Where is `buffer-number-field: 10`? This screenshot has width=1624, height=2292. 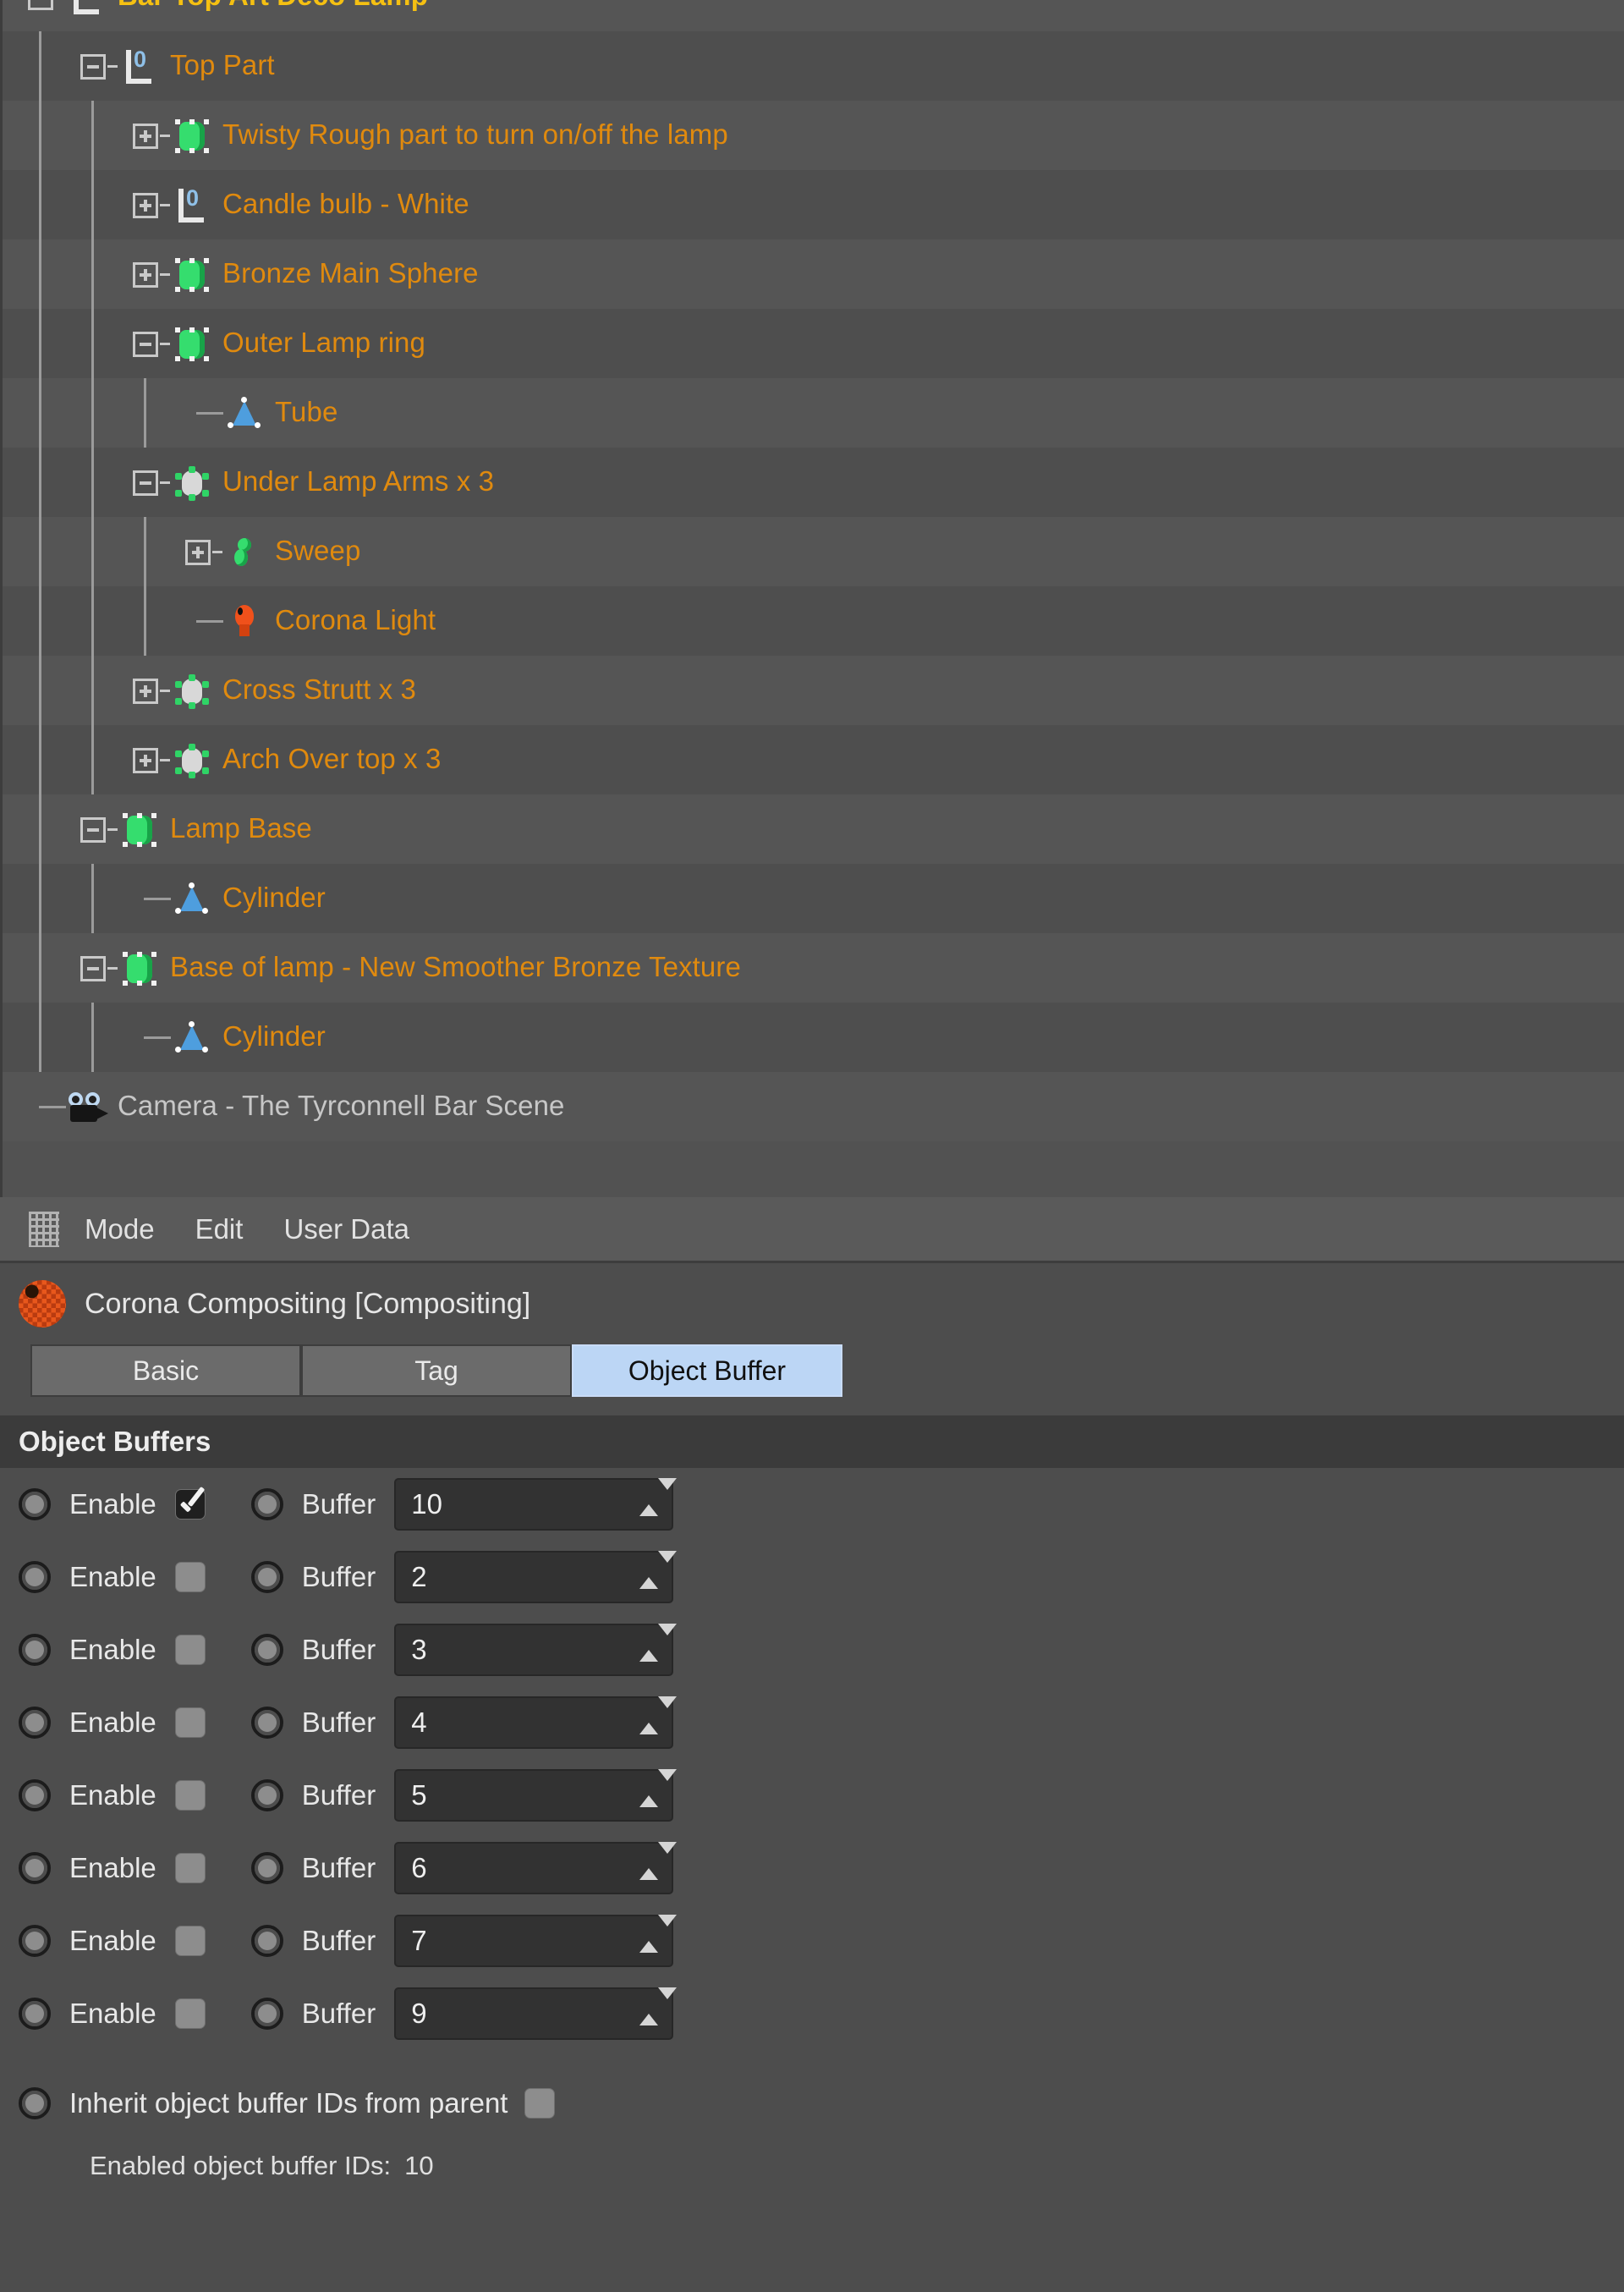 buffer-number-field: 10 is located at coordinates (536, 1504).